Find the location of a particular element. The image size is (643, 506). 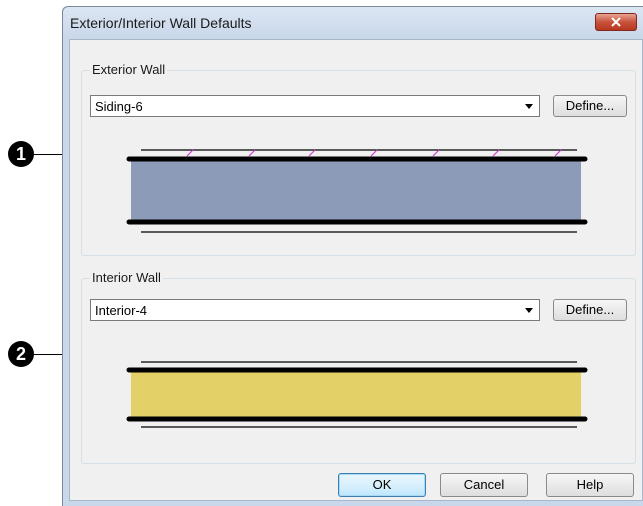

interior-wall-type-select: Interior-4 is located at coordinates (315, 310).